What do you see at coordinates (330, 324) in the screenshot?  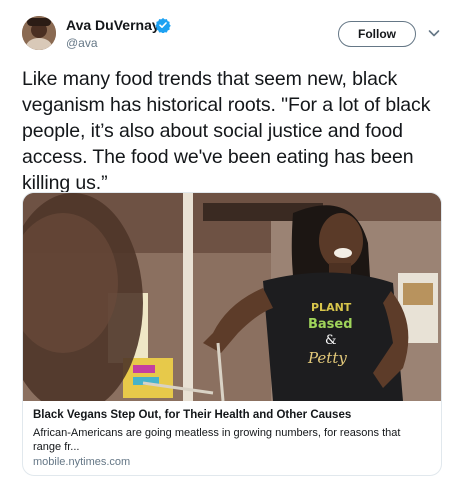 I see `shirt-text-based: Based` at bounding box center [330, 324].